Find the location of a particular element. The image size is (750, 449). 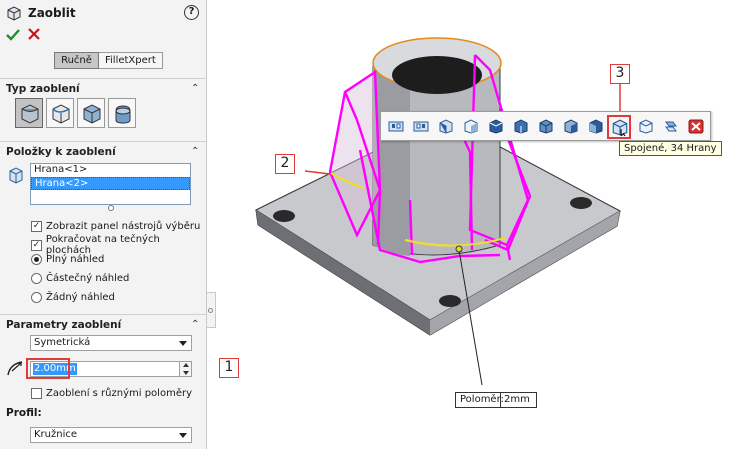

section-title: Parametry zaoblení is located at coordinates (64, 325).